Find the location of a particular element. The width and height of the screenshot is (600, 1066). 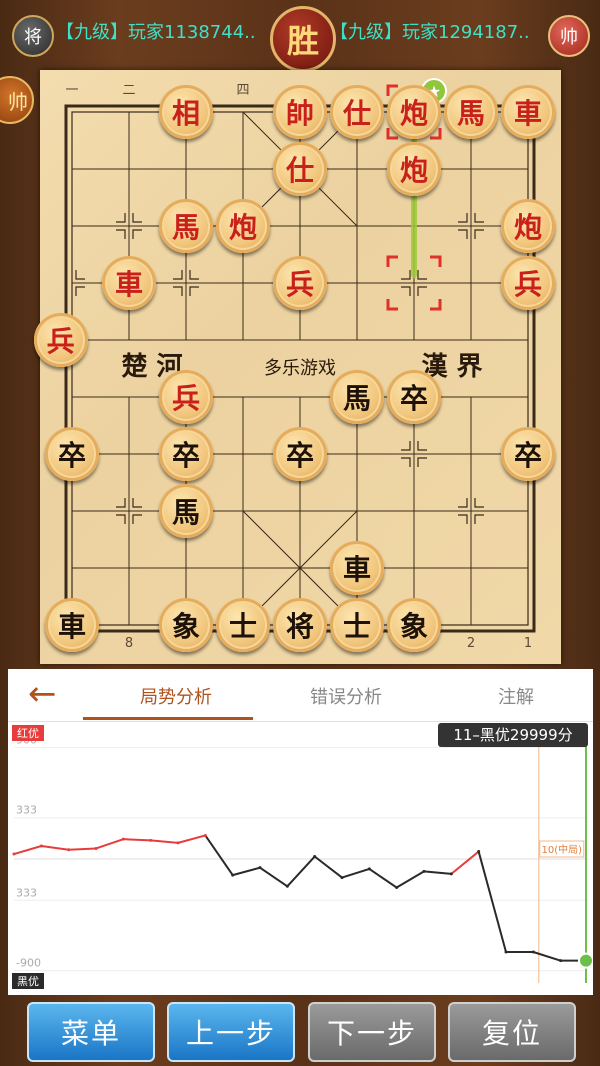

next-move-button: 下一步 is located at coordinates (372, 1032).